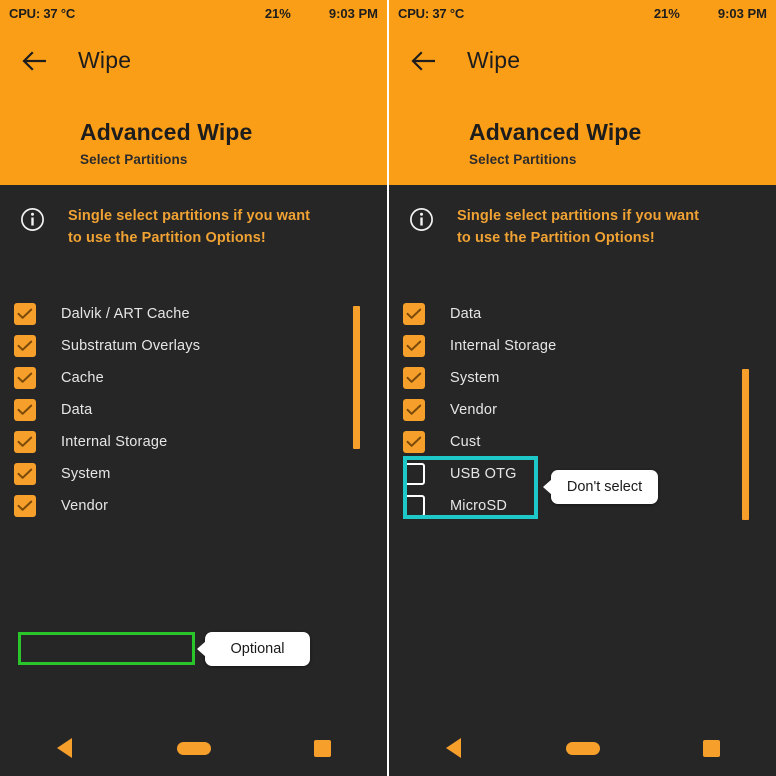 Image resolution: width=776 pixels, height=776 pixels. Describe the element at coordinates (85, 506) in the screenshot. I see `partition-label: Vendor` at that location.